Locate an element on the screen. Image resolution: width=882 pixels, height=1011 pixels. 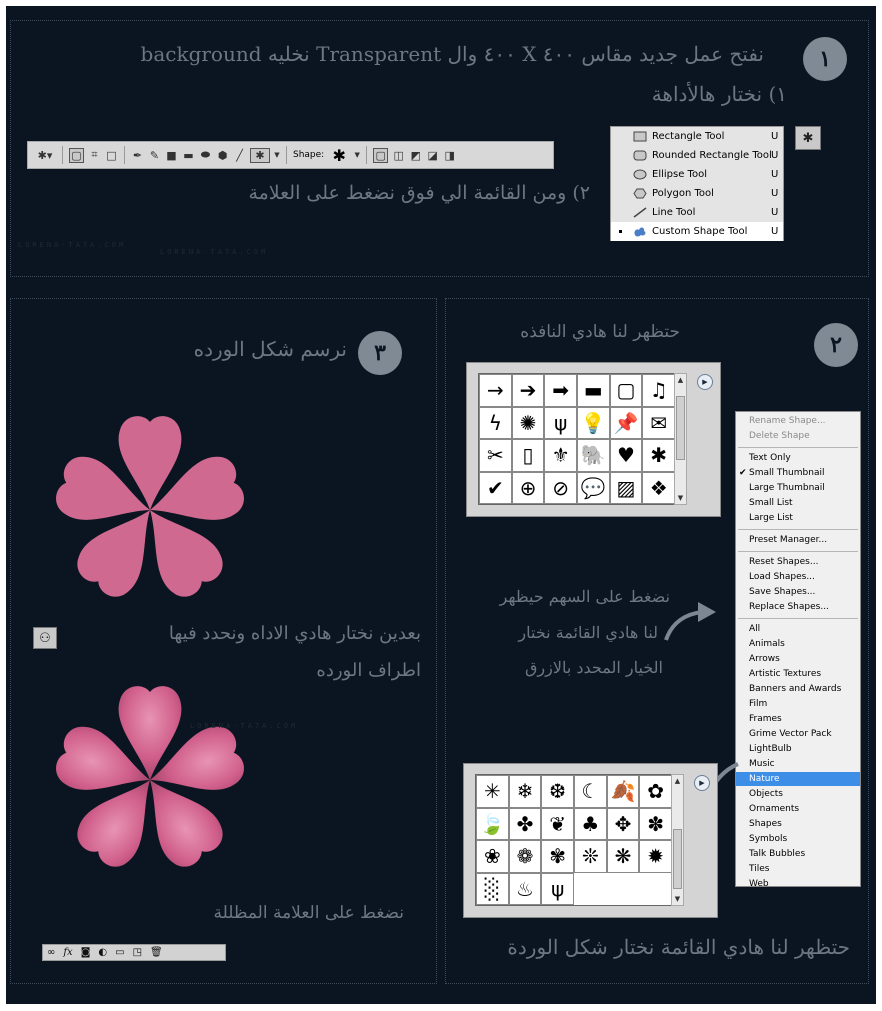
shape-thumbnail: 🍂 is located at coordinates (623, 791).